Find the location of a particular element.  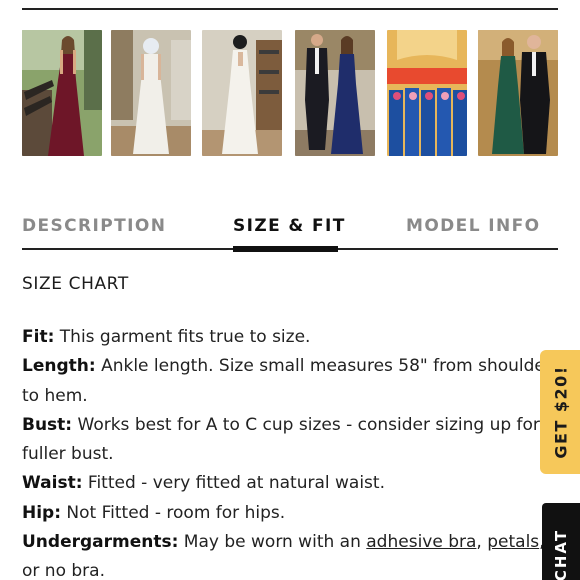

size-chart-heading: SIZE CHART is located at coordinates (75, 284).